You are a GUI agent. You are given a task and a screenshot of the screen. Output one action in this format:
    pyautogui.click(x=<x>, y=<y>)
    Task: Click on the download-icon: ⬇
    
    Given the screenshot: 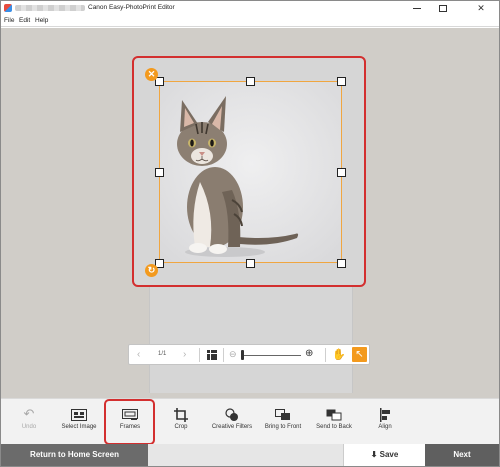 What is the action you would take?
    pyautogui.click(x=374, y=454)
    